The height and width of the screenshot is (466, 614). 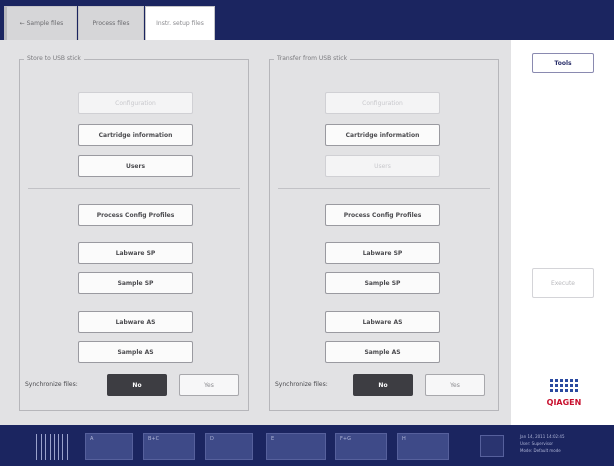 What do you see at coordinates (109, 446) in the screenshot?
I see `slot-a: A` at bounding box center [109, 446].